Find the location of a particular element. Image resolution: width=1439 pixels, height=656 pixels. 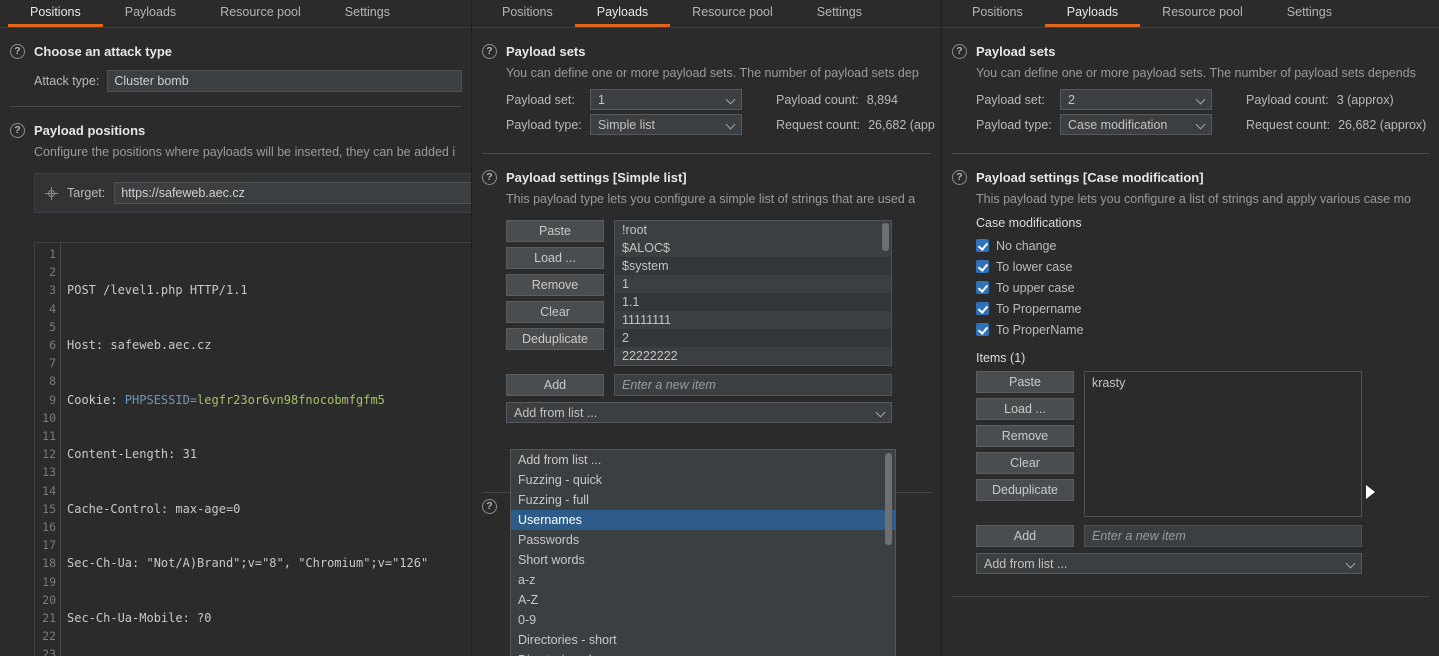

list-item: !root is located at coordinates (753, 230).